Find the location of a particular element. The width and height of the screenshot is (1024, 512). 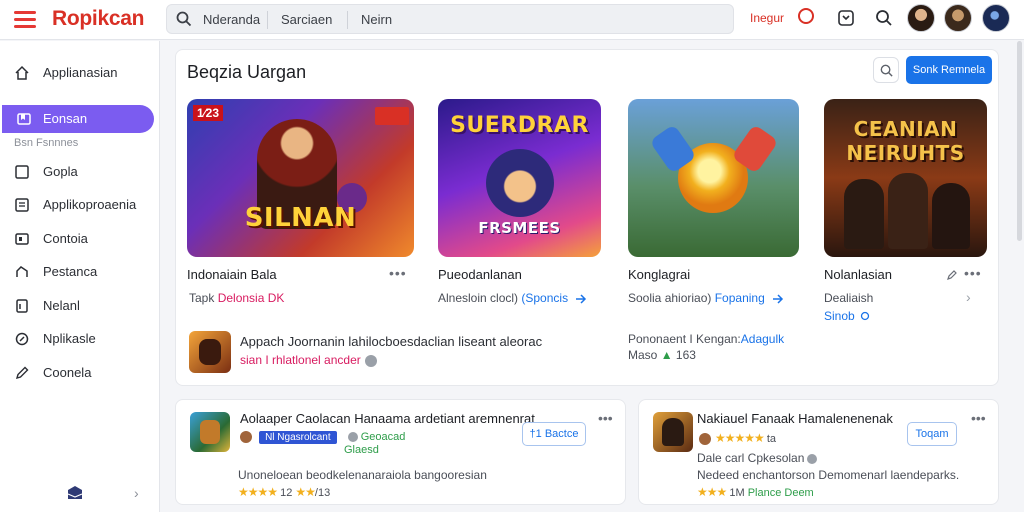

primary-button: Sonk Remnela is located at coordinates (949, 70).